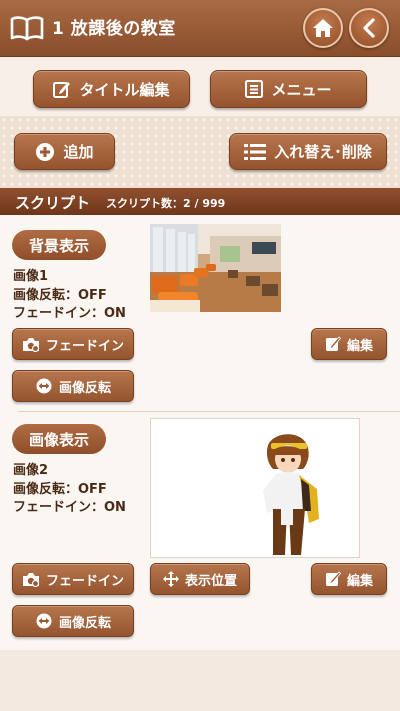 The width and height of the screenshot is (400, 711). I want to click on script-info: 画像2 画像反転：OFF フェードイン：ON, so click(69, 490).